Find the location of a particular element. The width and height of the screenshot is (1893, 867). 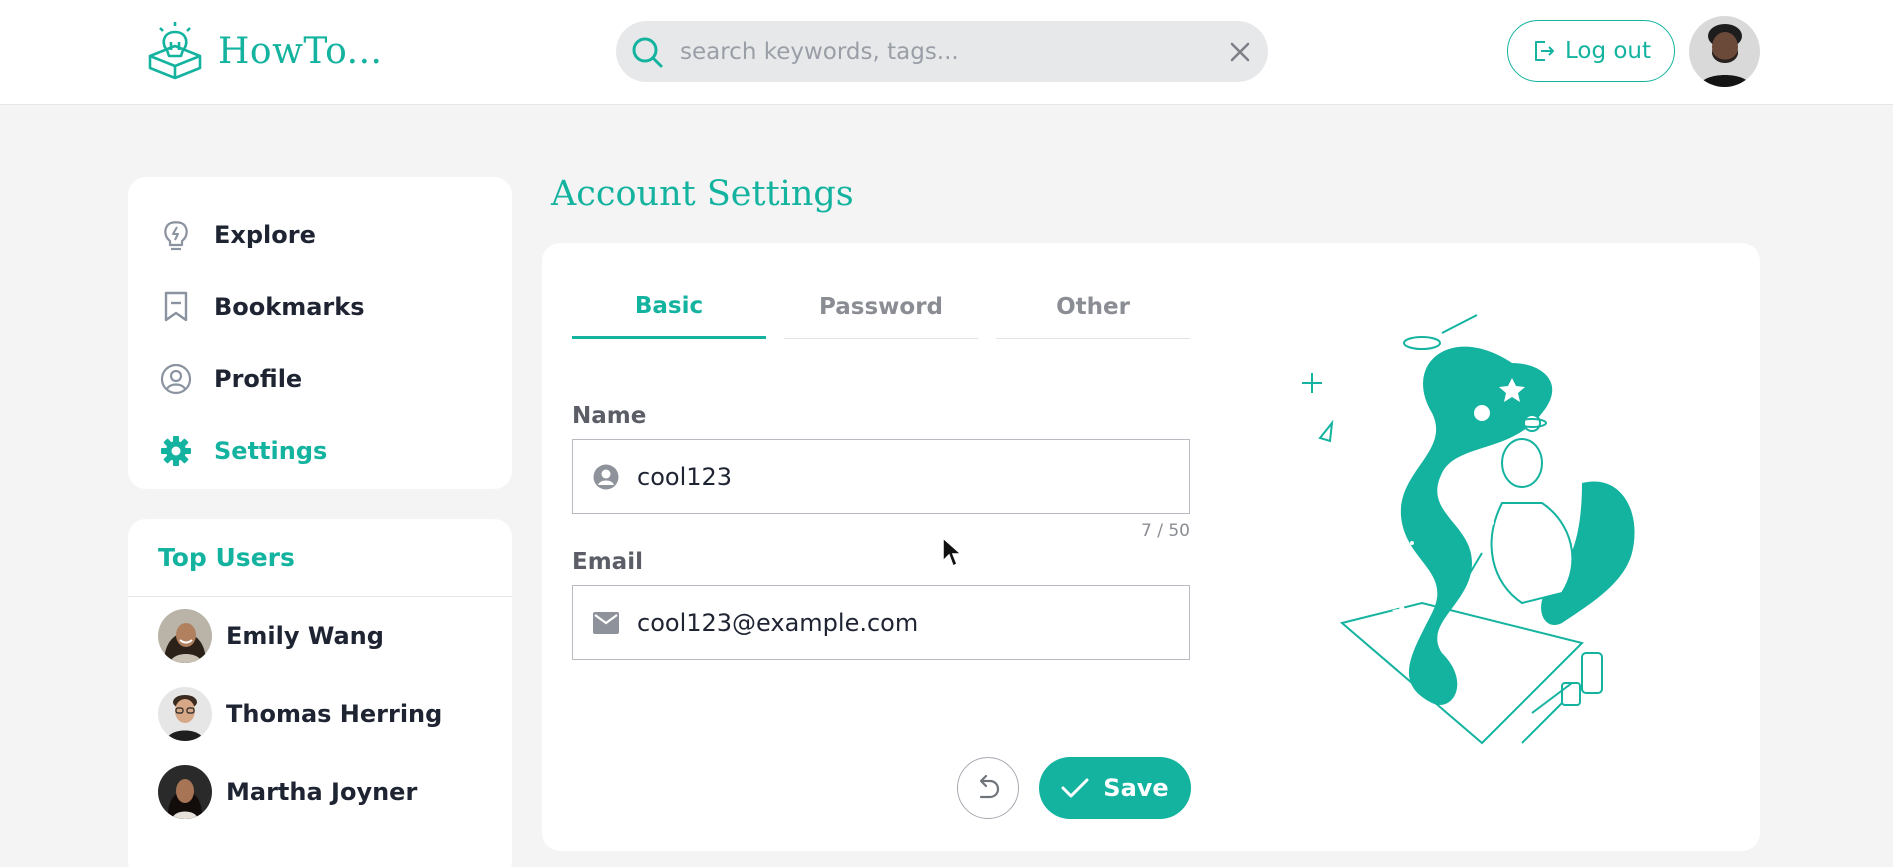

logout-button: Log out is located at coordinates (1591, 51).